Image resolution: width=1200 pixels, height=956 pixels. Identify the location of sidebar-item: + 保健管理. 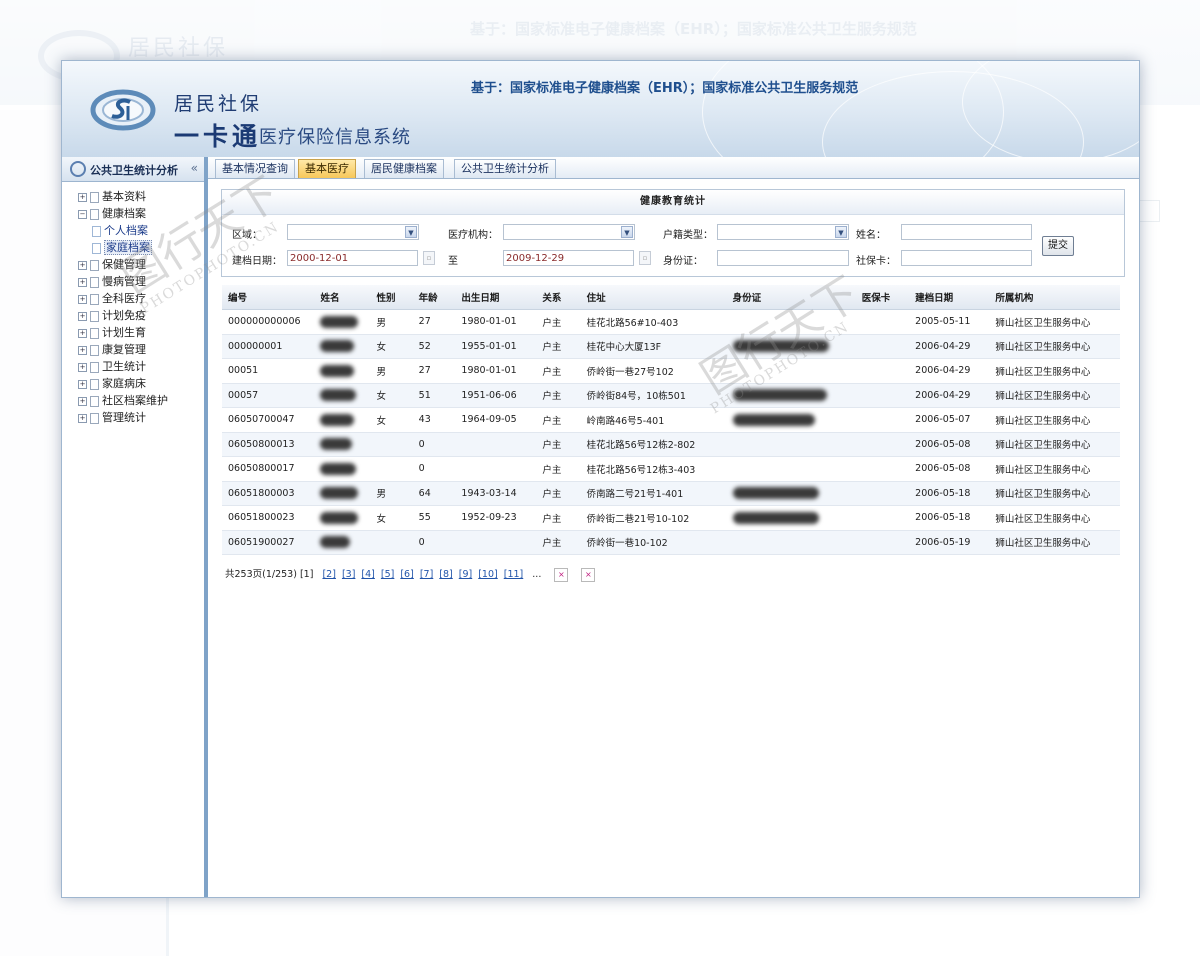
(141, 264).